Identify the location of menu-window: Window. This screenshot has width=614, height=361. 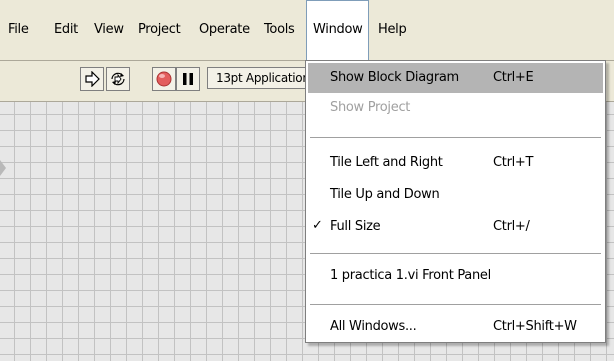
(338, 30).